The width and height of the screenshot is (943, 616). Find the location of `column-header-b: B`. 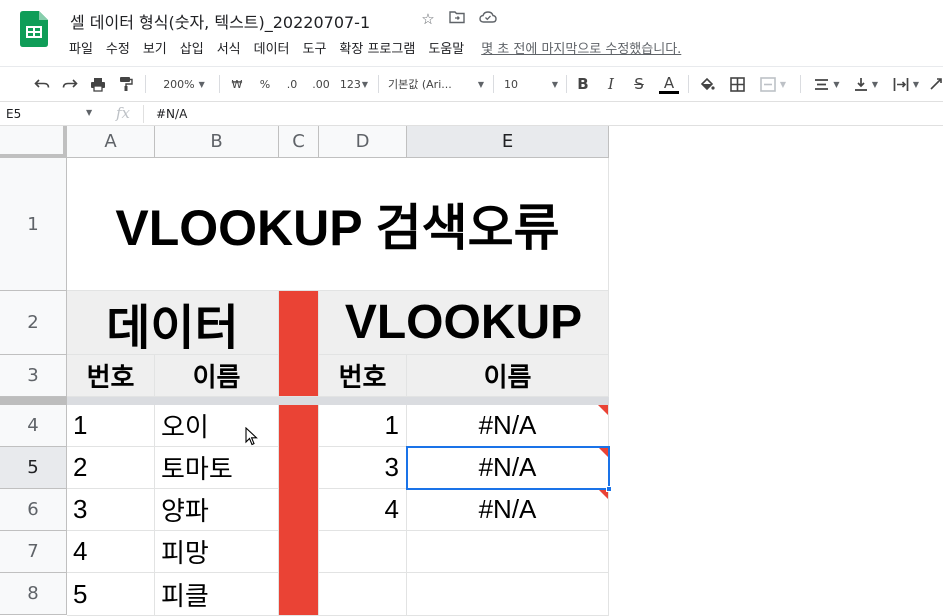

column-header-b: B is located at coordinates (217, 142).